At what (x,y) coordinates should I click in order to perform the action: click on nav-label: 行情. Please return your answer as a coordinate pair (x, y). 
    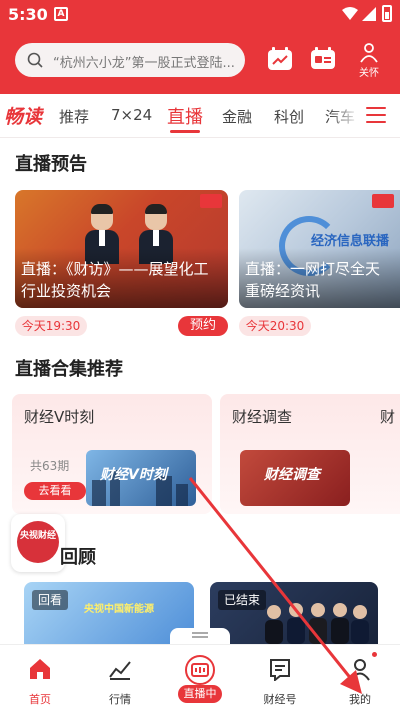
    Looking at the image, I should click on (120, 699).